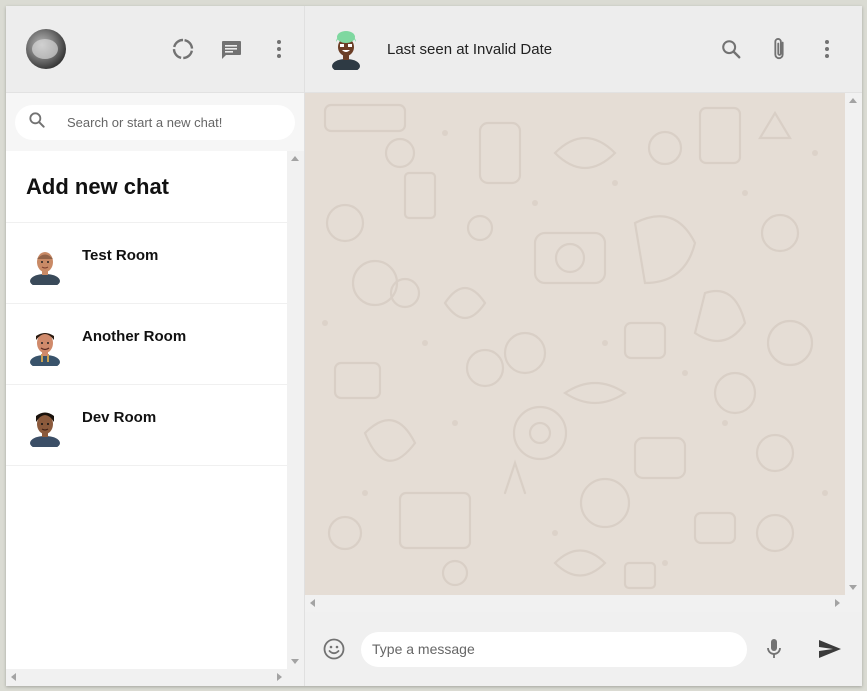 This screenshot has height=691, width=867. I want to click on sidebar-header, so click(155, 49).